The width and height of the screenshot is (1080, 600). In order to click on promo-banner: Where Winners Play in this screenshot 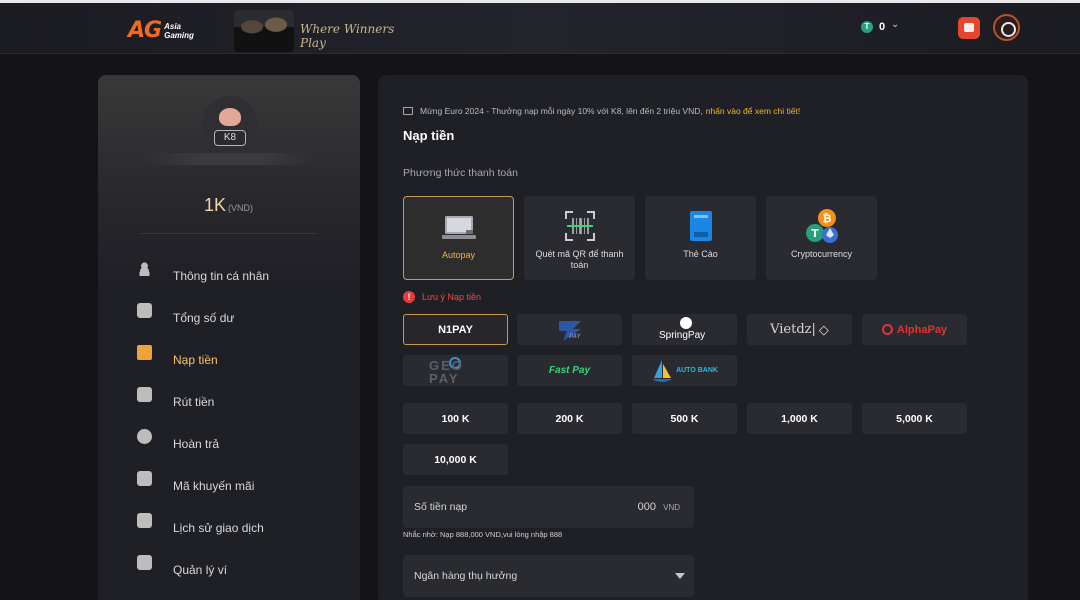, I will do `click(318, 29)`.